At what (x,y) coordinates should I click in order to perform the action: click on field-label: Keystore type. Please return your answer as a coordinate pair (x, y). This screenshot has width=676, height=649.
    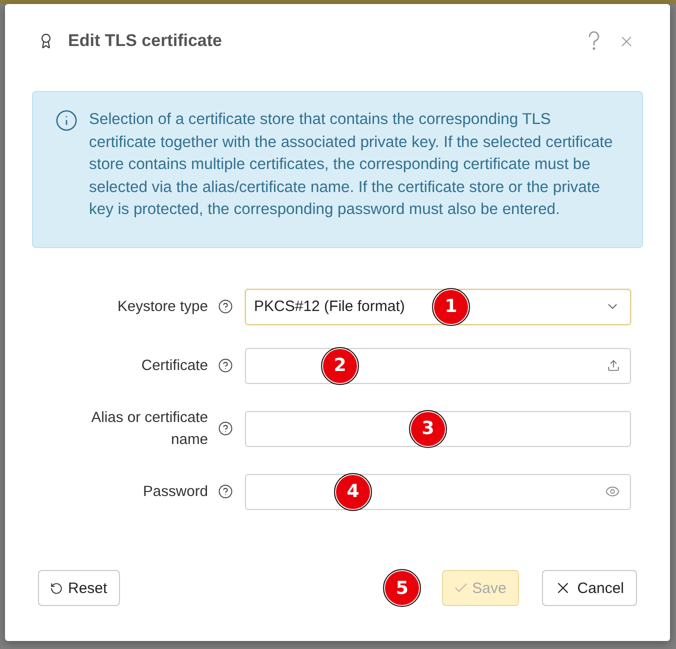
    Looking at the image, I should click on (162, 307).